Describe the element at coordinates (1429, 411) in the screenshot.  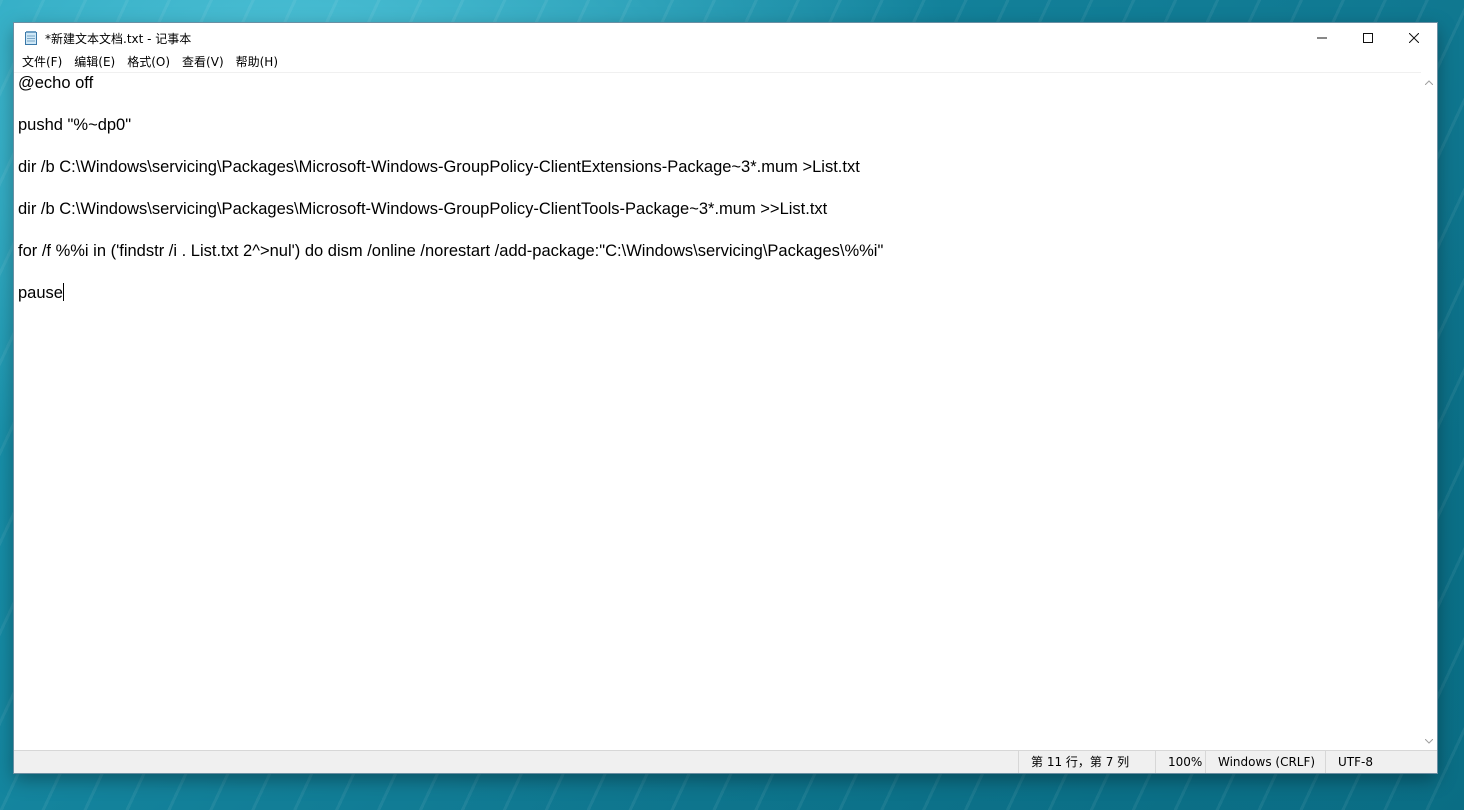
I see `vertical-scrollbar` at that location.